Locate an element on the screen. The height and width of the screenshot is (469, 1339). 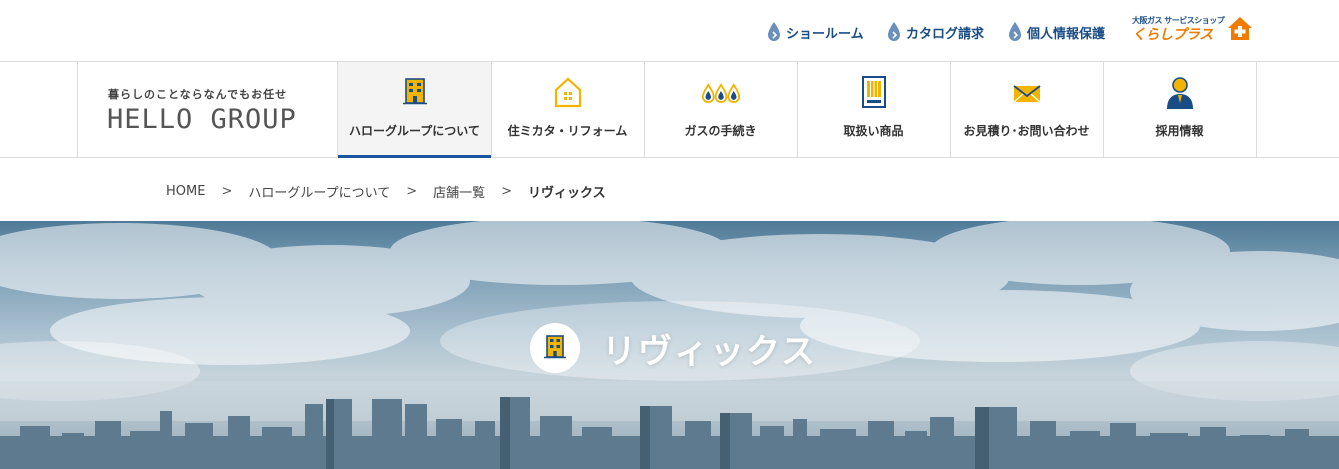
person-icon is located at coordinates (1179, 93).